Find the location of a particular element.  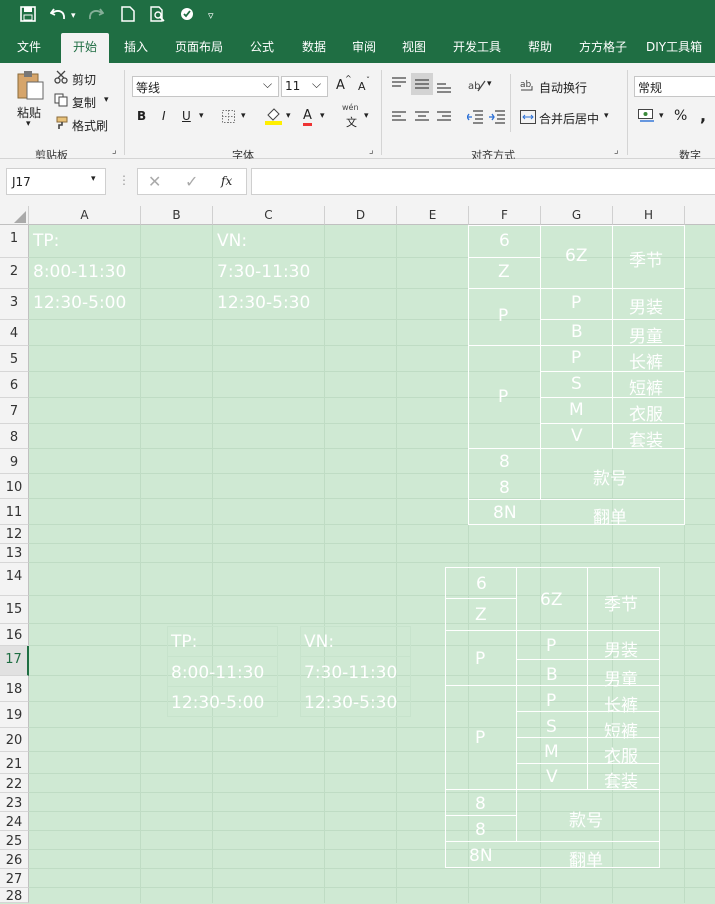

row-header: 14 is located at coordinates (14, 579).